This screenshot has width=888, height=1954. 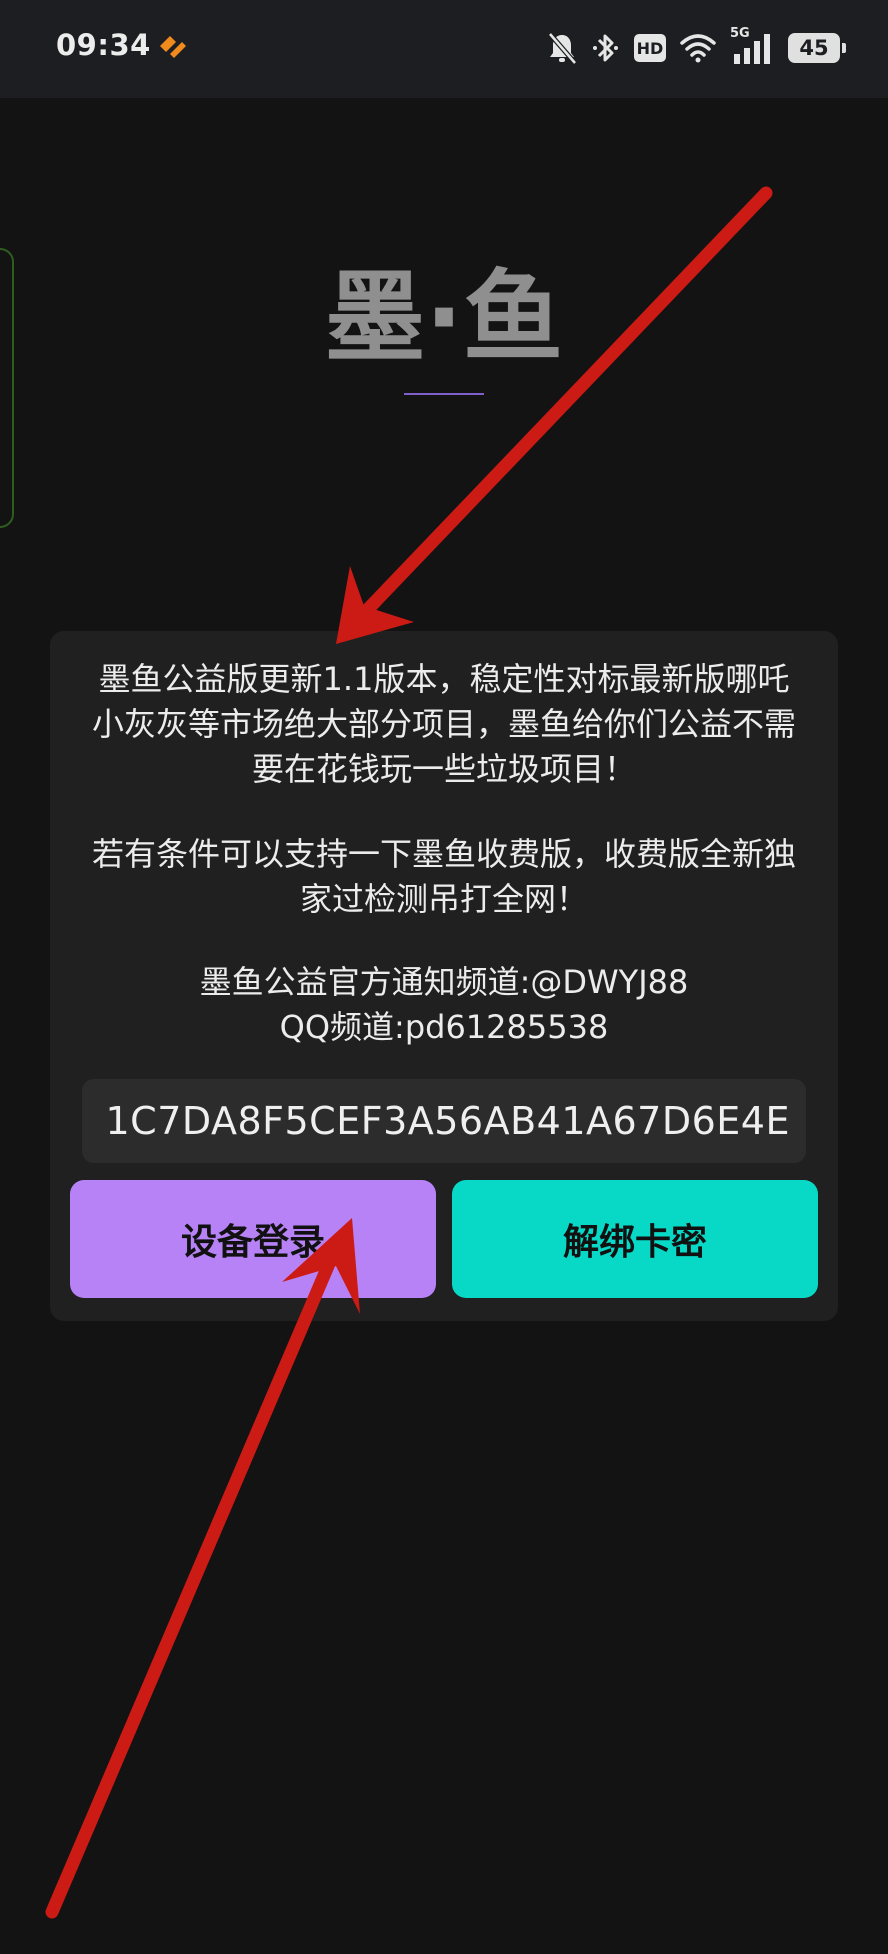 What do you see at coordinates (172, 49) in the screenshot?
I see `app-notification-icon` at bounding box center [172, 49].